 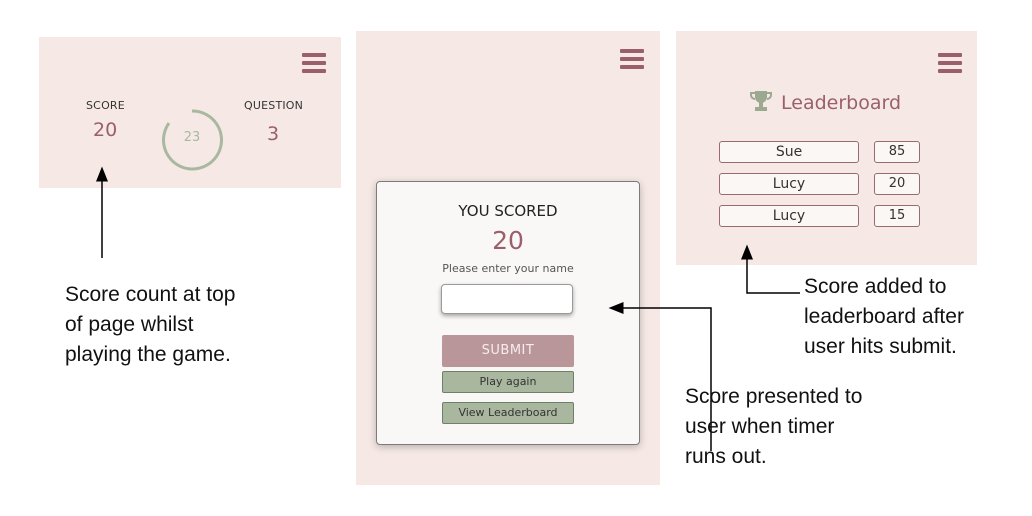 I want to click on arrow-score-added, so click(x=770, y=269).